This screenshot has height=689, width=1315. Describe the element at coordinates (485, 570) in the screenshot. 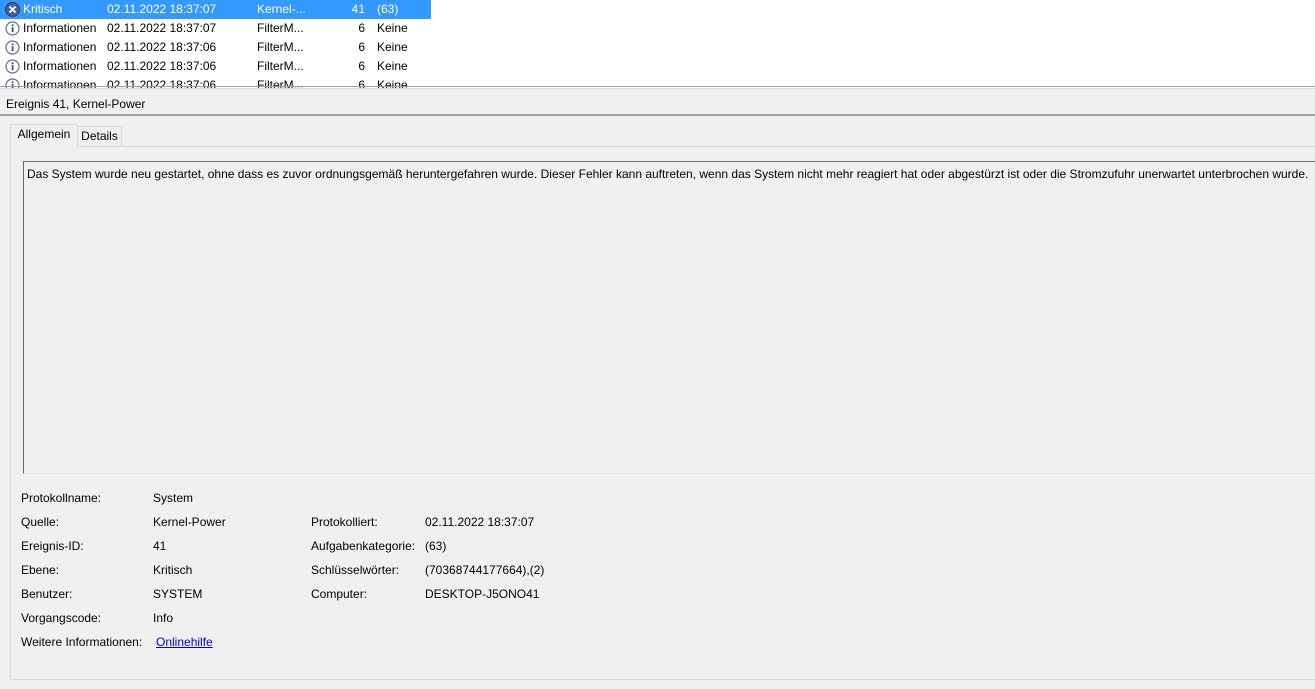

I see `keywords-value: (70368744177664),(2)` at that location.